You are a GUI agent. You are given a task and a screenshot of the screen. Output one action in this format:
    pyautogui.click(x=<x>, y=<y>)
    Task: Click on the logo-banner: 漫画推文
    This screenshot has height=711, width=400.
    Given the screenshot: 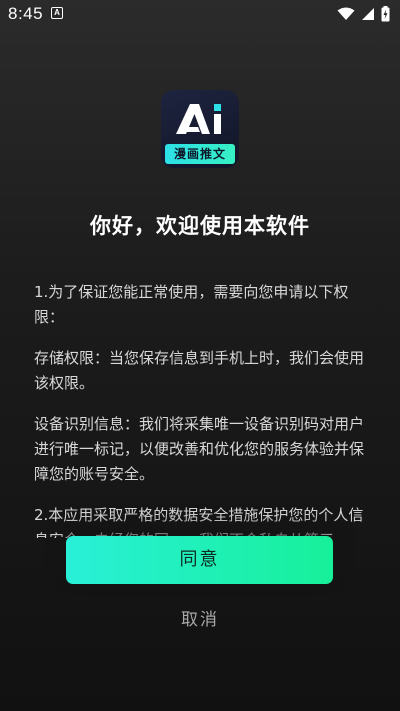 What is the action you would take?
    pyautogui.click(x=200, y=154)
    